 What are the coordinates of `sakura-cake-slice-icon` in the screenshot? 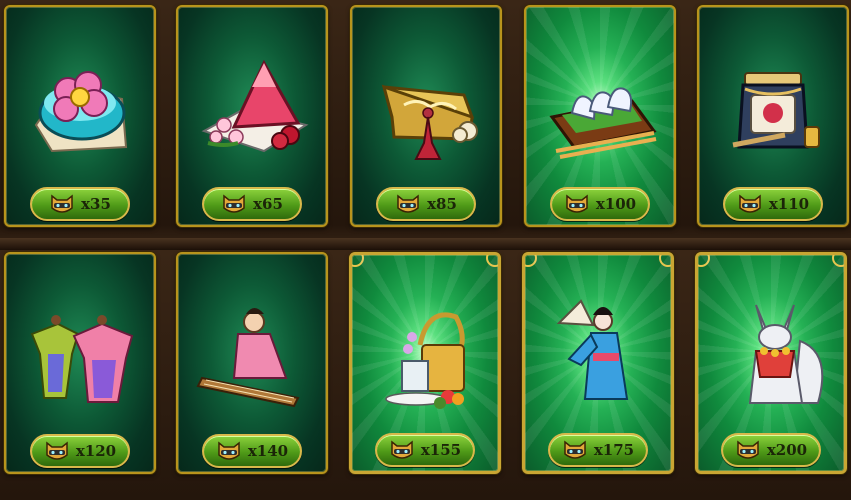 It's located at (255, 106).